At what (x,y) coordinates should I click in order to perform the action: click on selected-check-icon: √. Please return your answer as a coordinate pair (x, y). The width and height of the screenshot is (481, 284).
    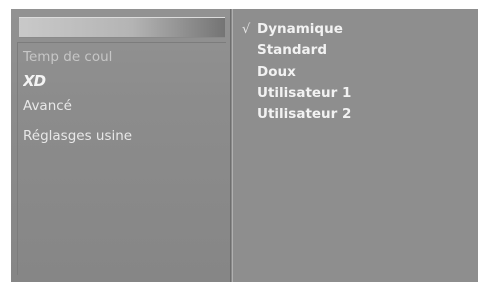
    Looking at the image, I should click on (246, 29).